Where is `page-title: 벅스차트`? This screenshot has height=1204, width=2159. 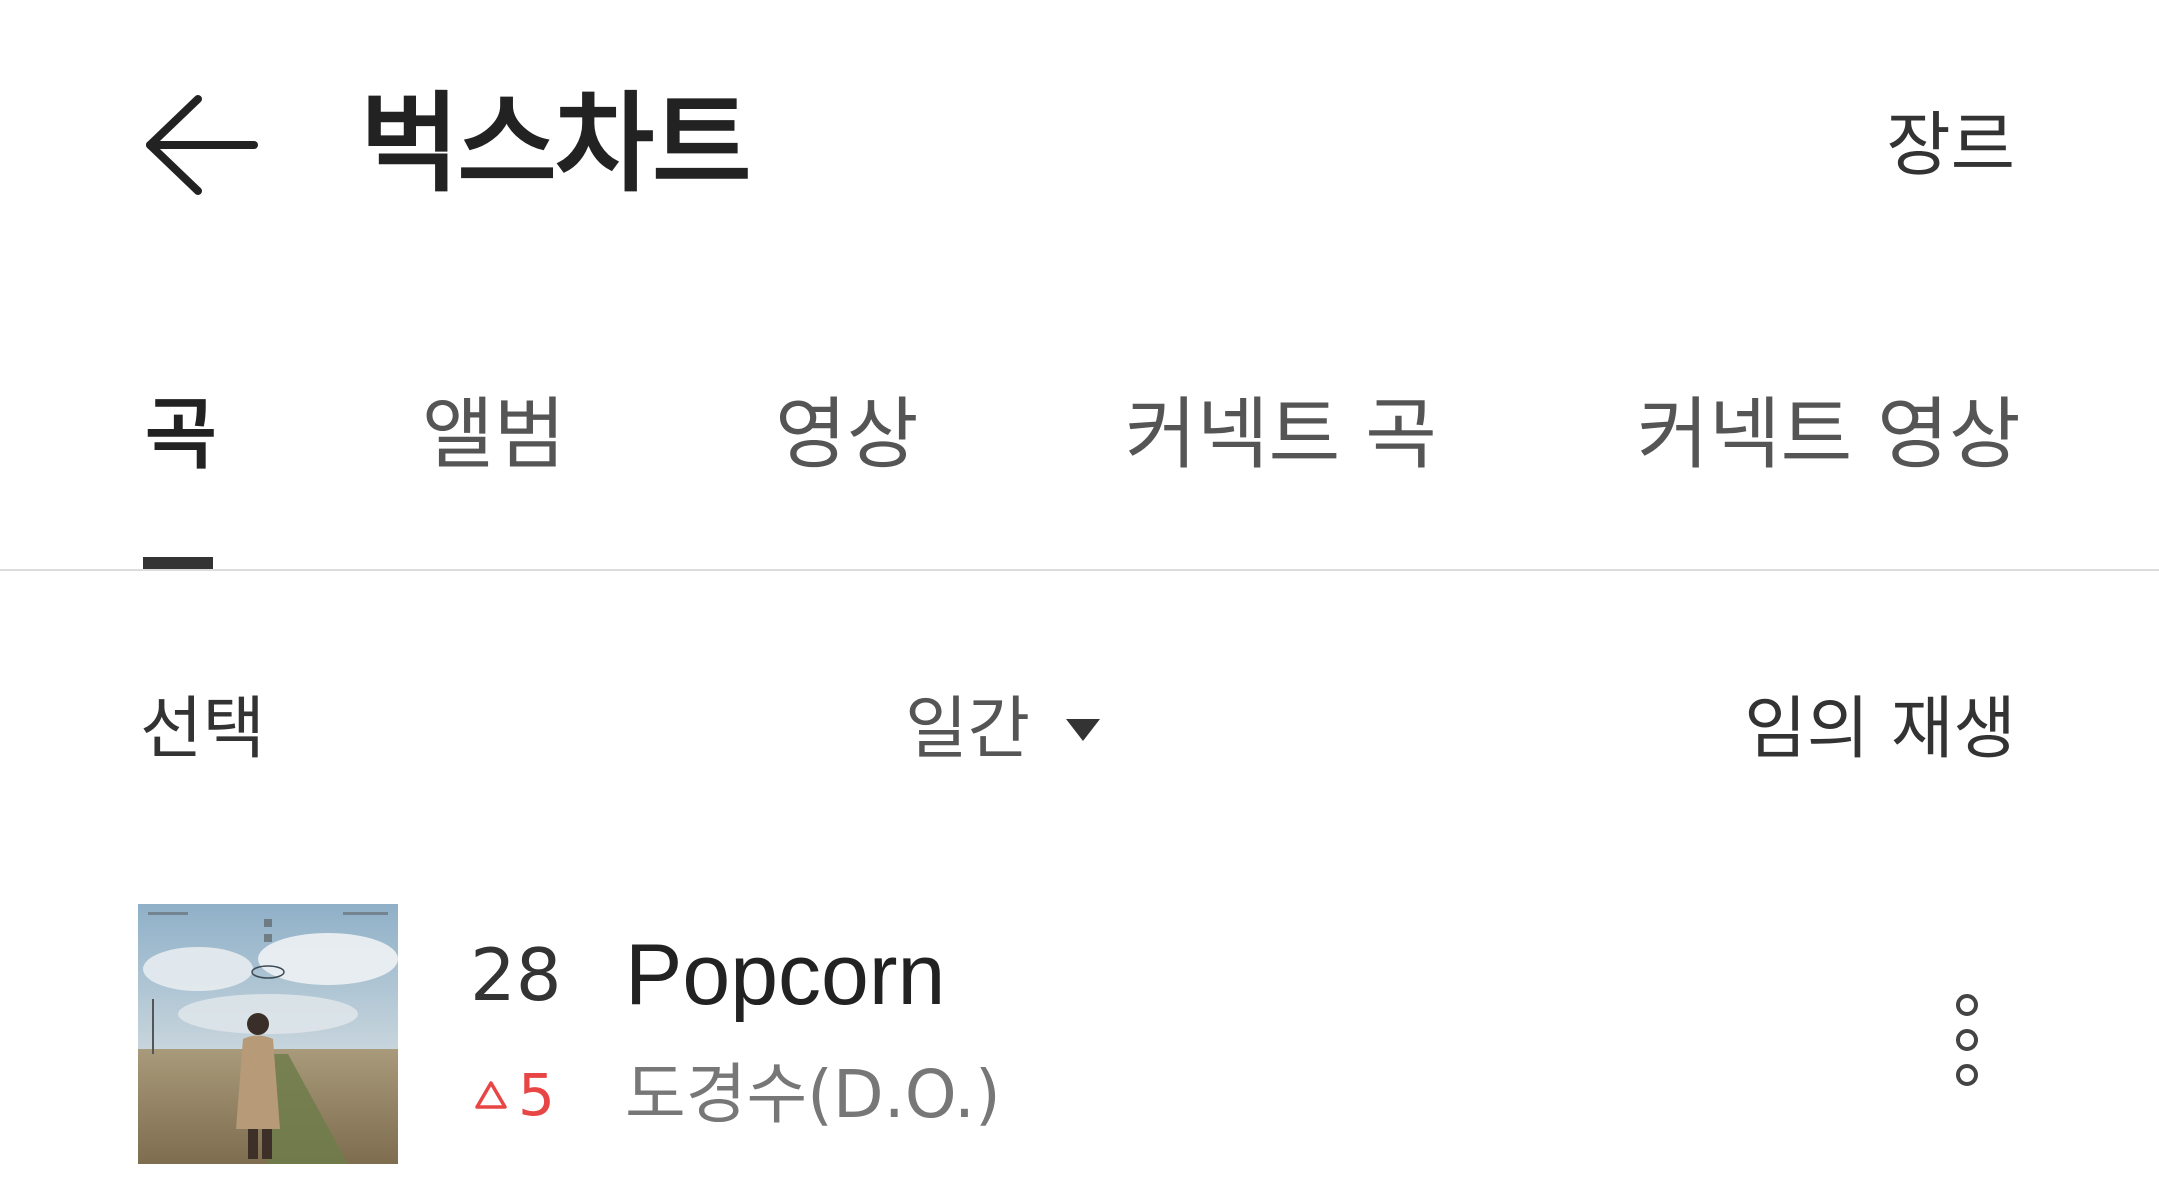
page-title: 벅스차트 is located at coordinates (555, 144).